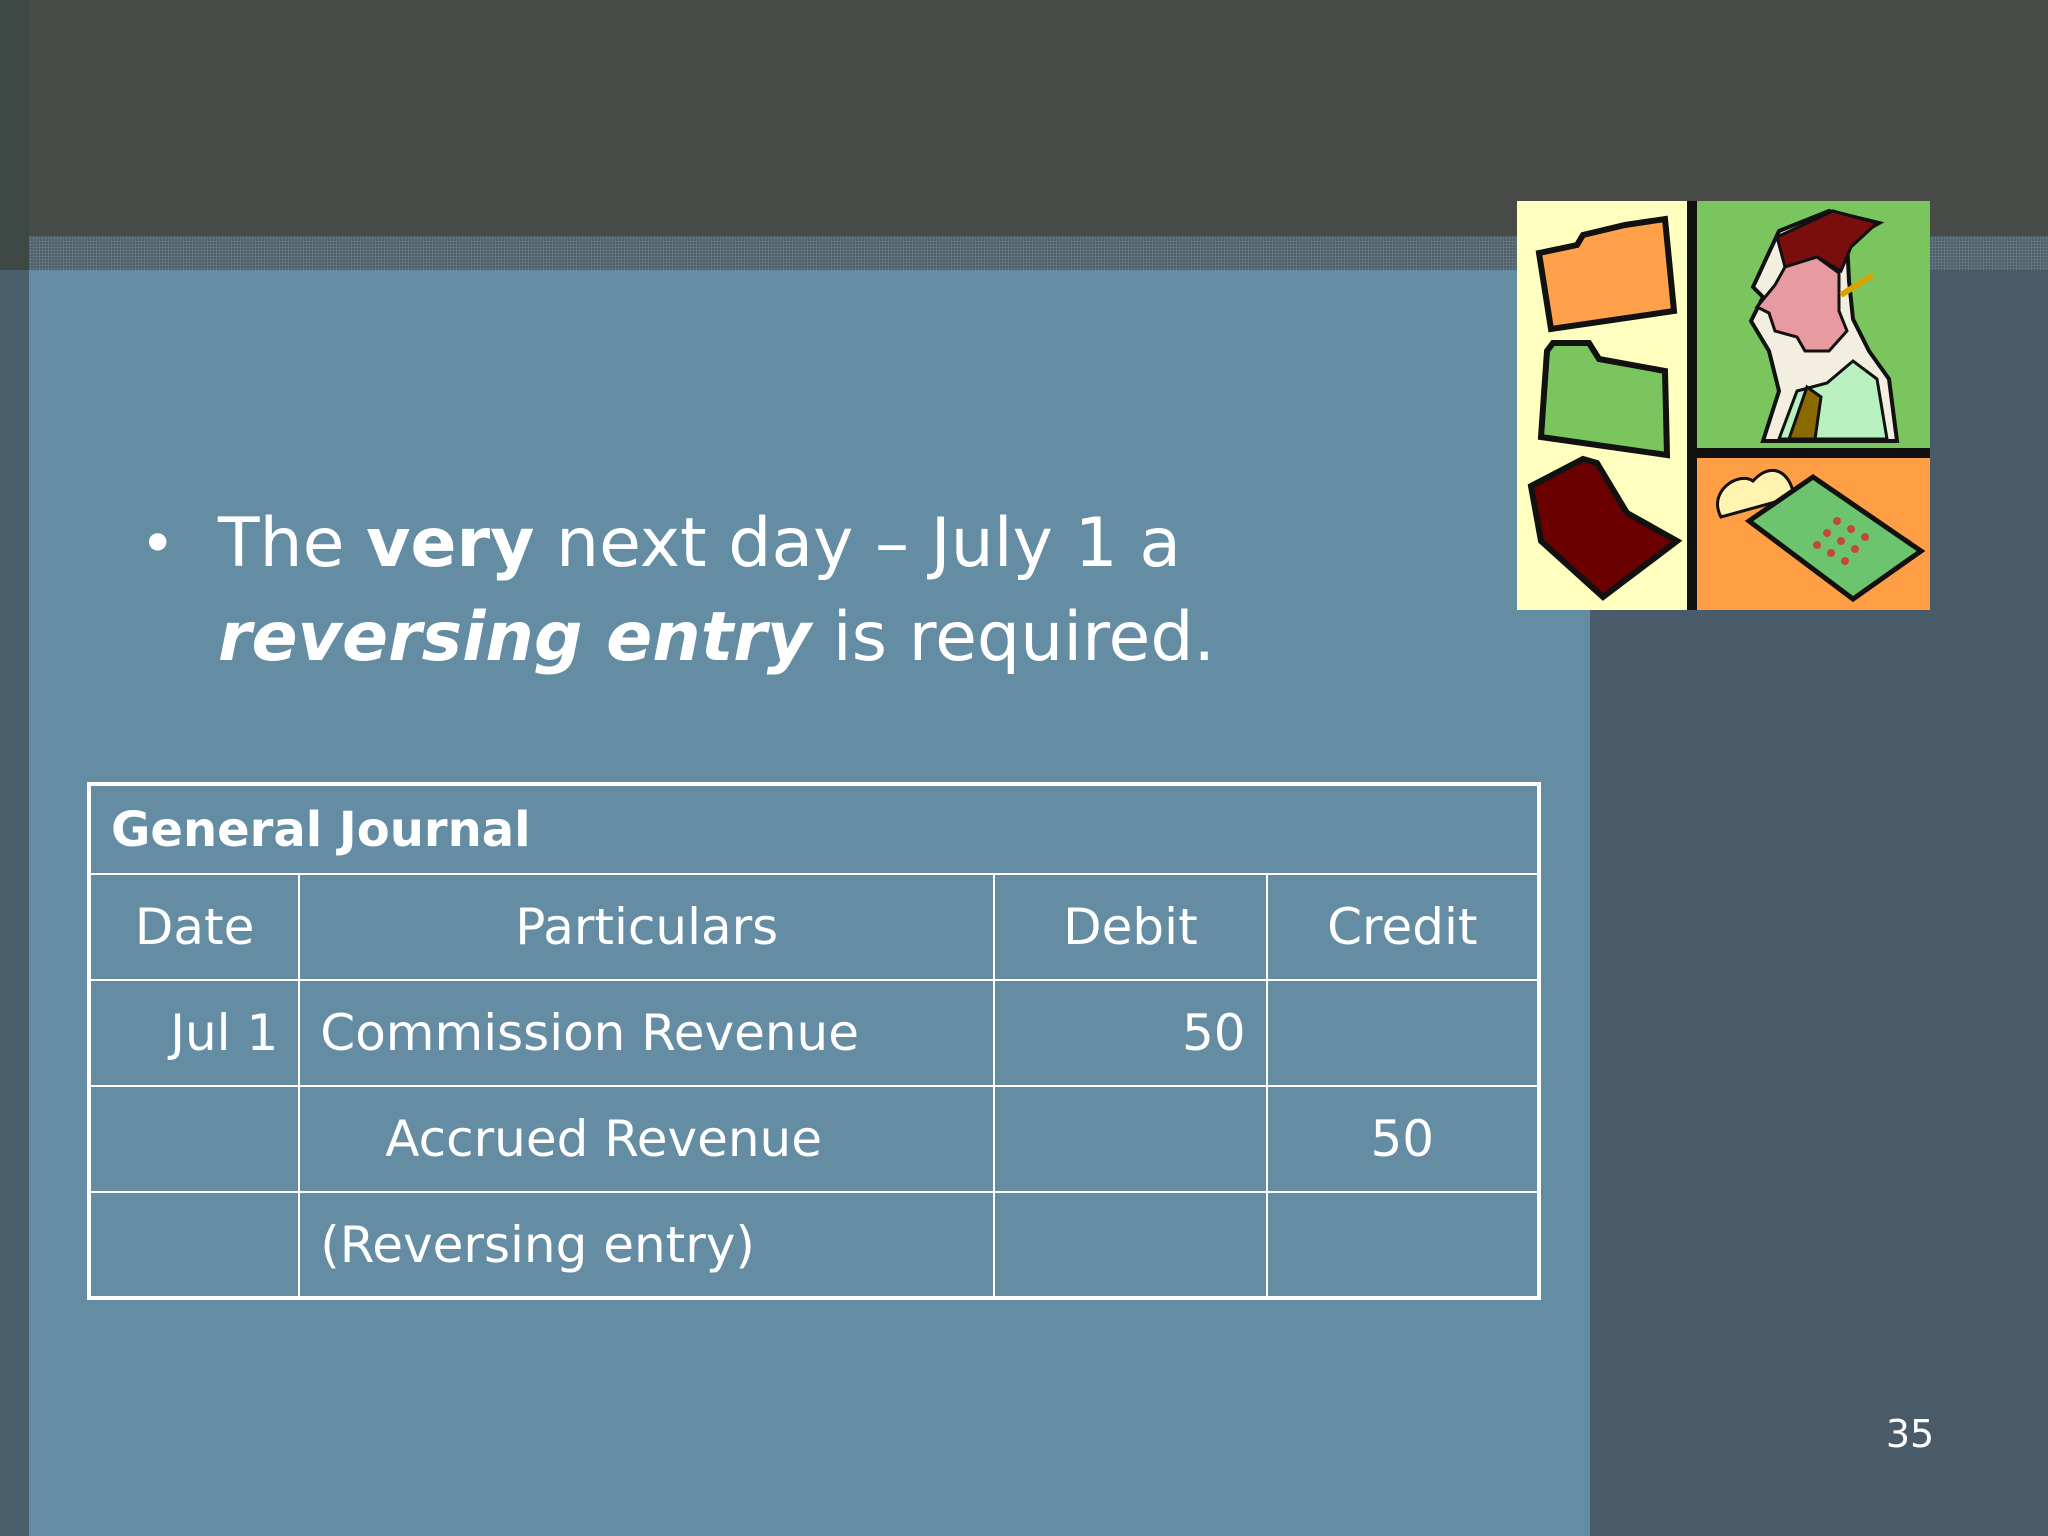  I want to click on header-credit: Credit, so click(1403, 927).